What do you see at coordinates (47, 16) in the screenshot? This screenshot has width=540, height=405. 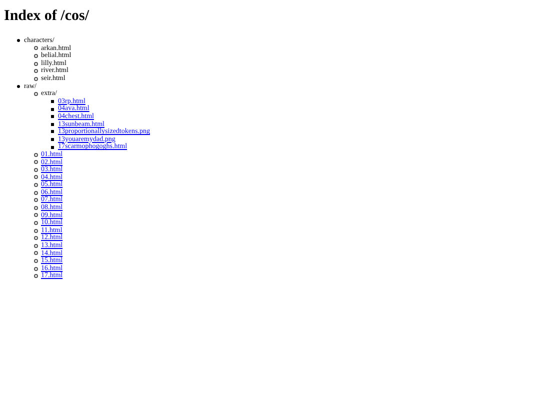 I see `page-title: Index of /cos/` at bounding box center [47, 16].